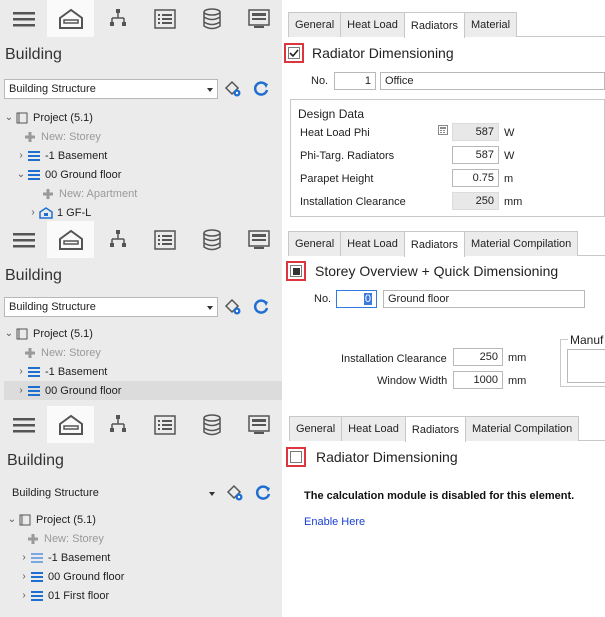 The image size is (605, 617). What do you see at coordinates (475, 178) in the screenshot?
I see `parapet-height-field: 0.75` at bounding box center [475, 178].